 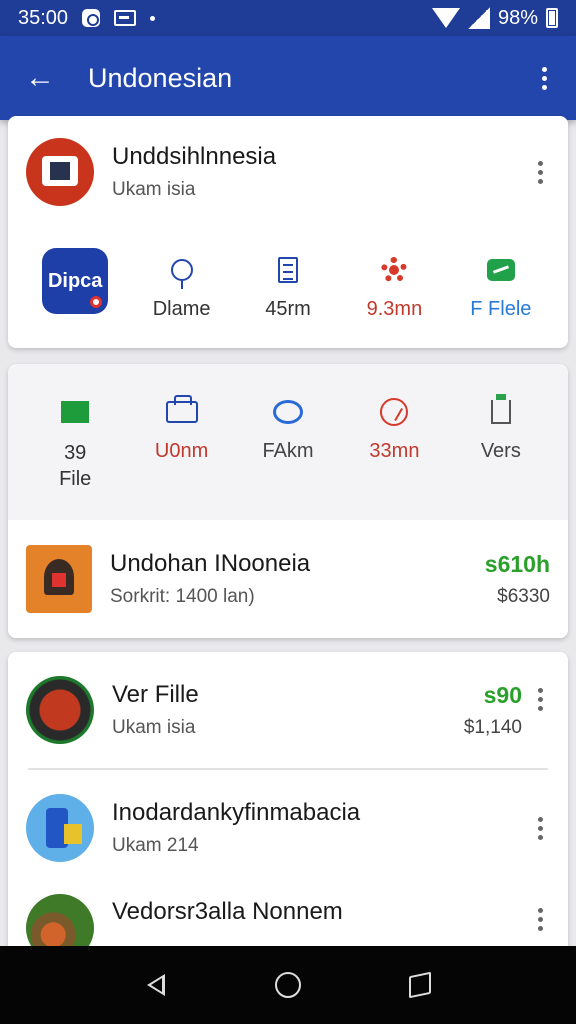 I want to click on status-time: 35:00, so click(x=43, y=17).